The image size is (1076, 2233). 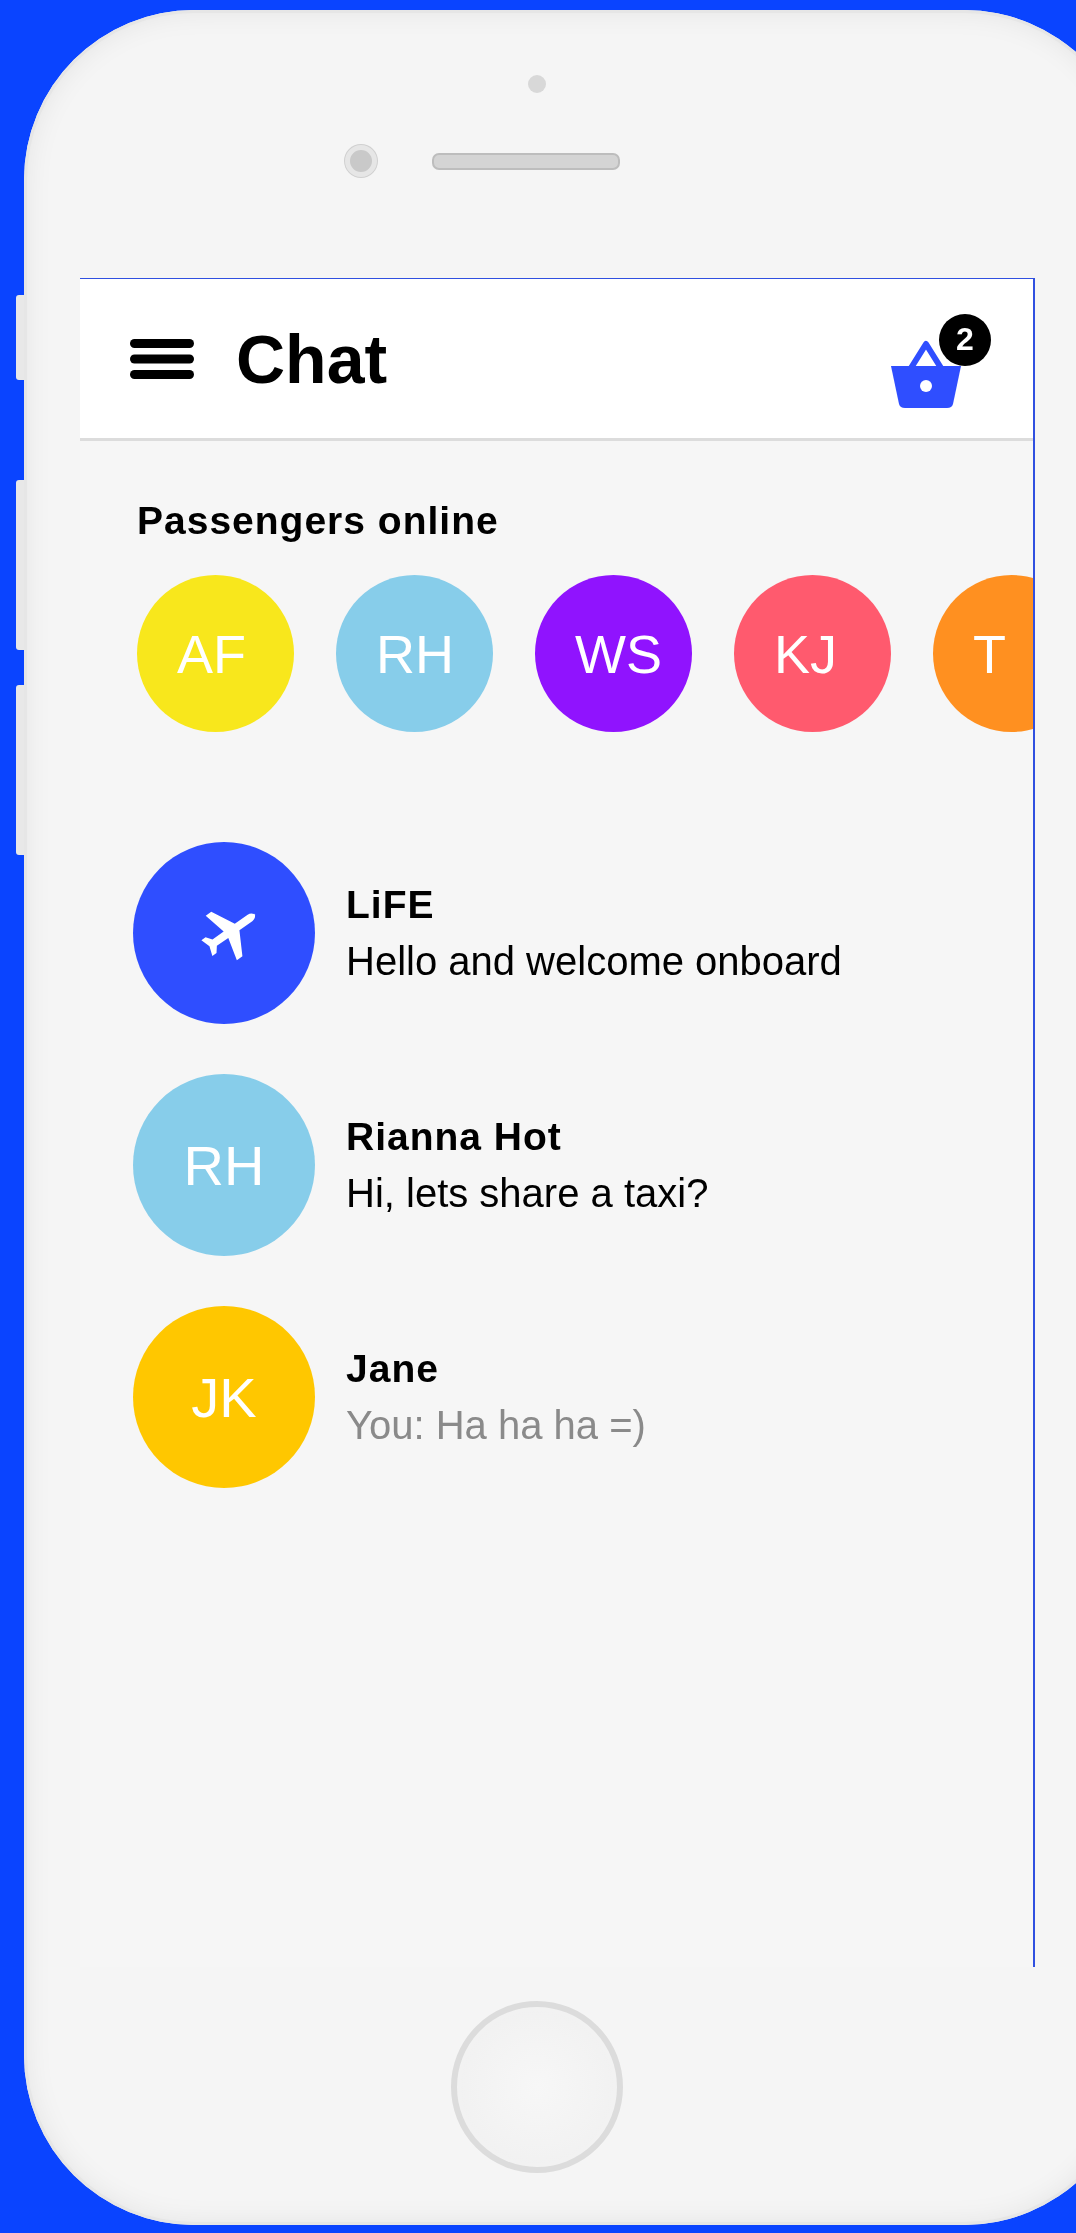 What do you see at coordinates (162, 358) in the screenshot?
I see `menu-icon` at bounding box center [162, 358].